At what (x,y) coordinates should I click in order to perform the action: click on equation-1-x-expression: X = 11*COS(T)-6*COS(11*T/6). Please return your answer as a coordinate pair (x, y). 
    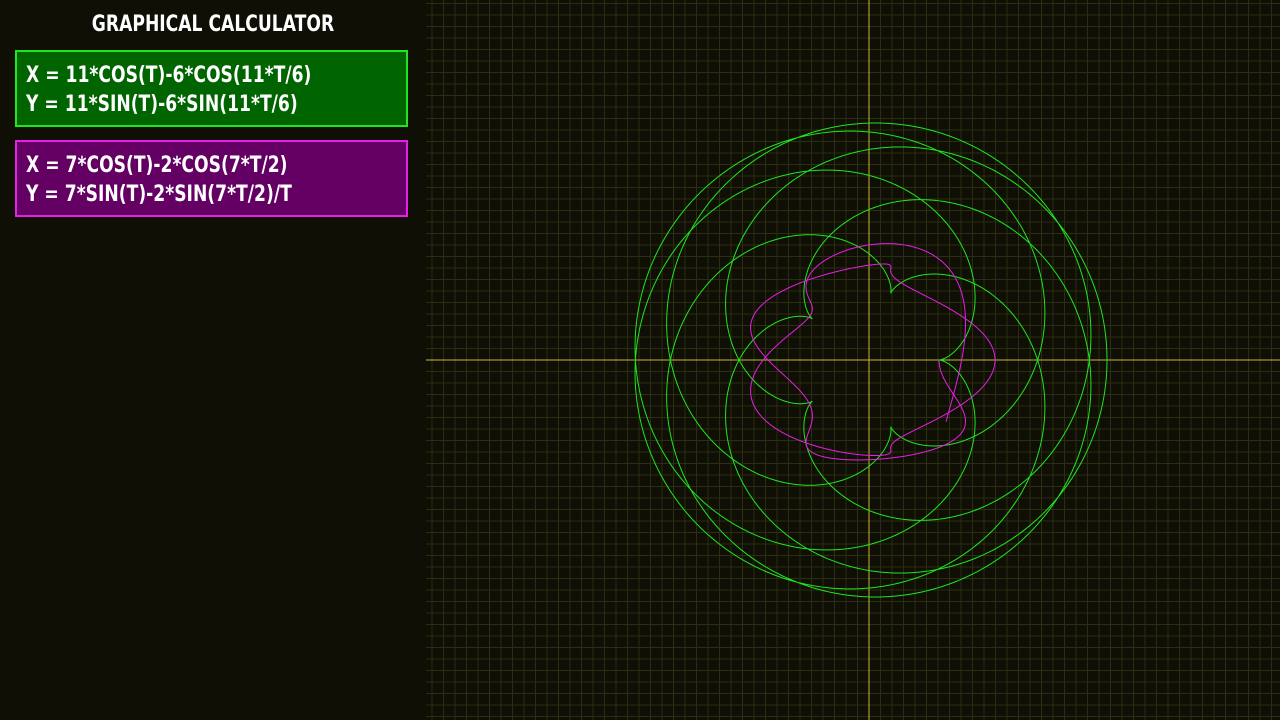
    Looking at the image, I should click on (169, 75).